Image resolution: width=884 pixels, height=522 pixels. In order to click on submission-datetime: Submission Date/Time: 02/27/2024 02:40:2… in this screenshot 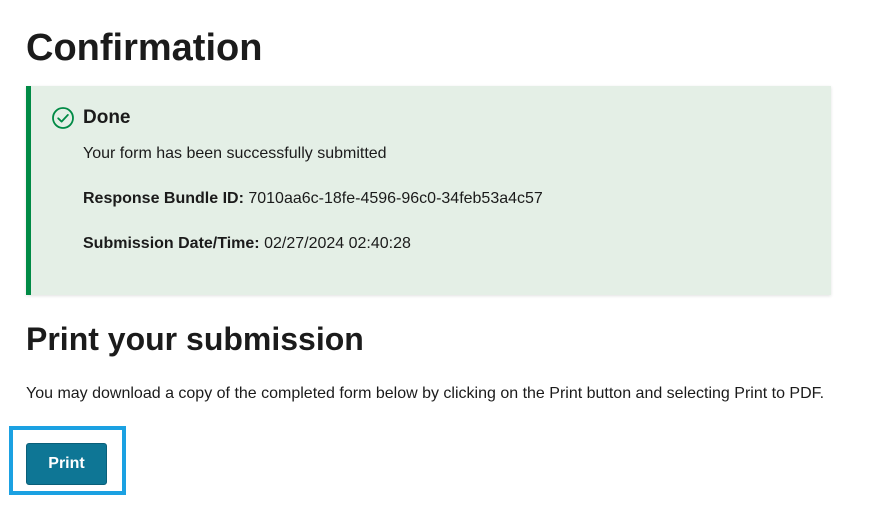, I will do `click(247, 244)`.